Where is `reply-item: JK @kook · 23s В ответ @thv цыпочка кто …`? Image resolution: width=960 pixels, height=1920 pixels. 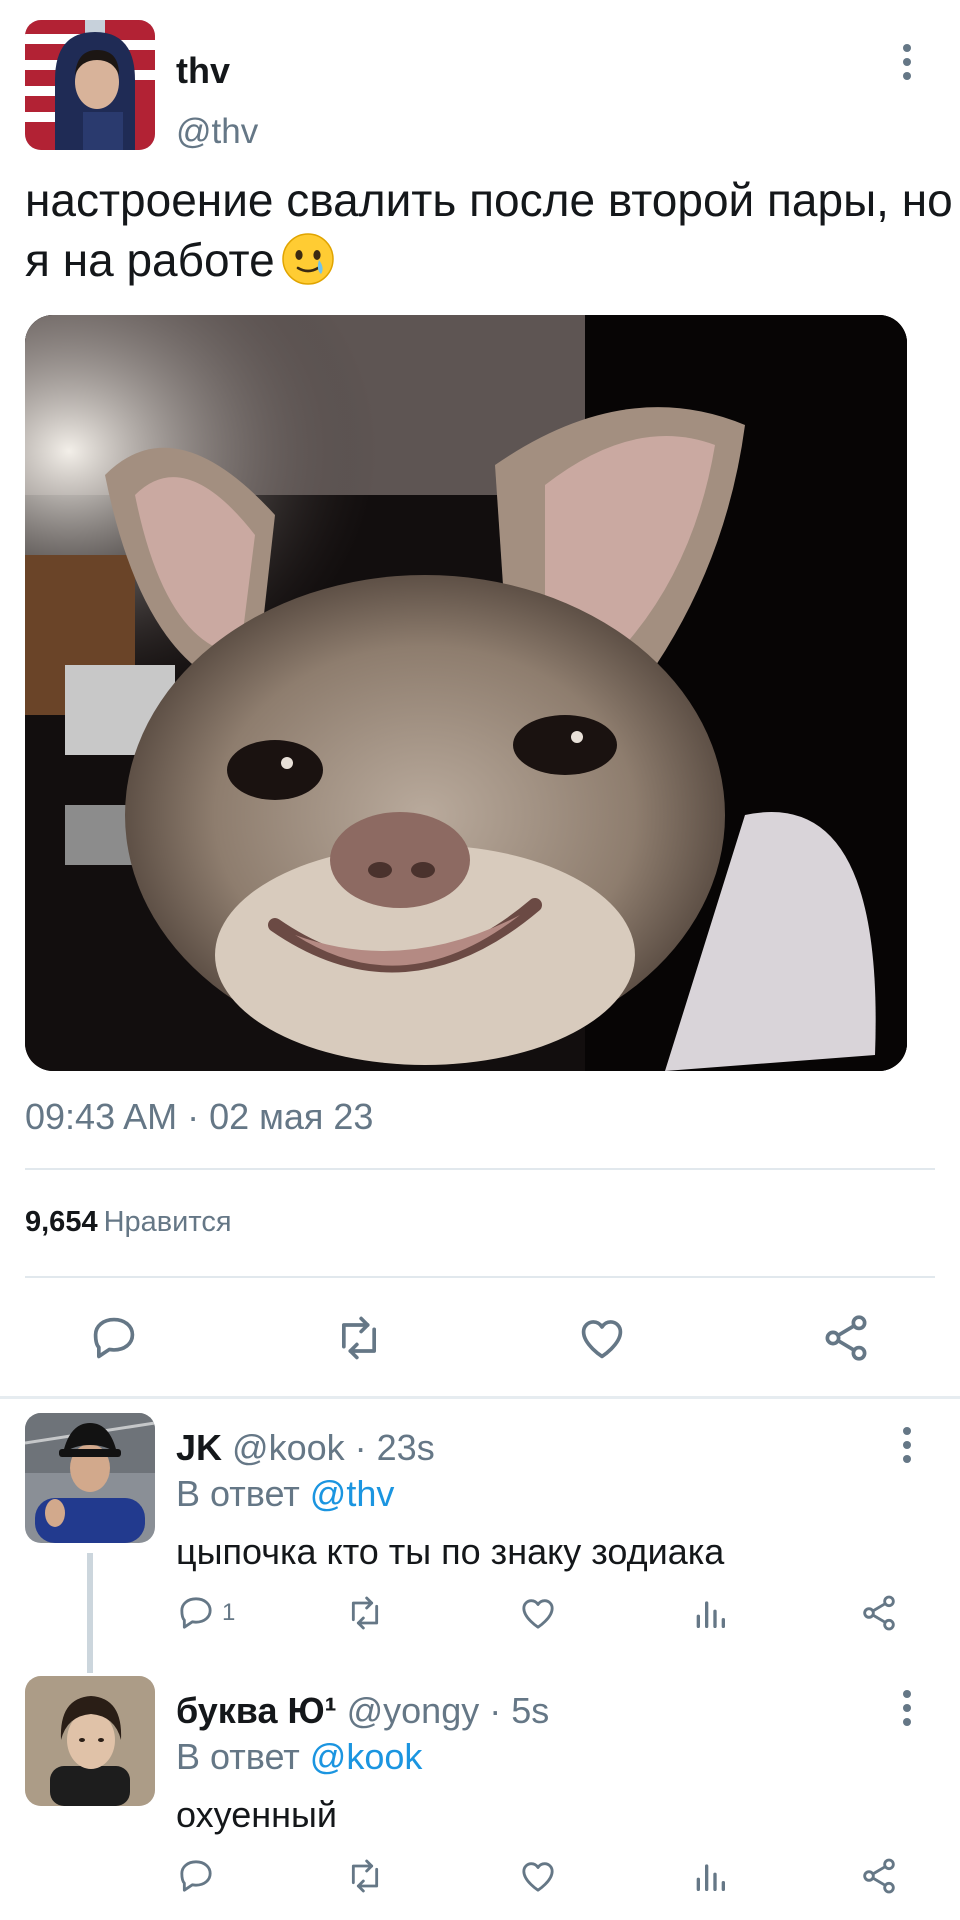 reply-item: JK @kook · 23s В ответ @thv цыпочка кто … is located at coordinates (480, 1528).